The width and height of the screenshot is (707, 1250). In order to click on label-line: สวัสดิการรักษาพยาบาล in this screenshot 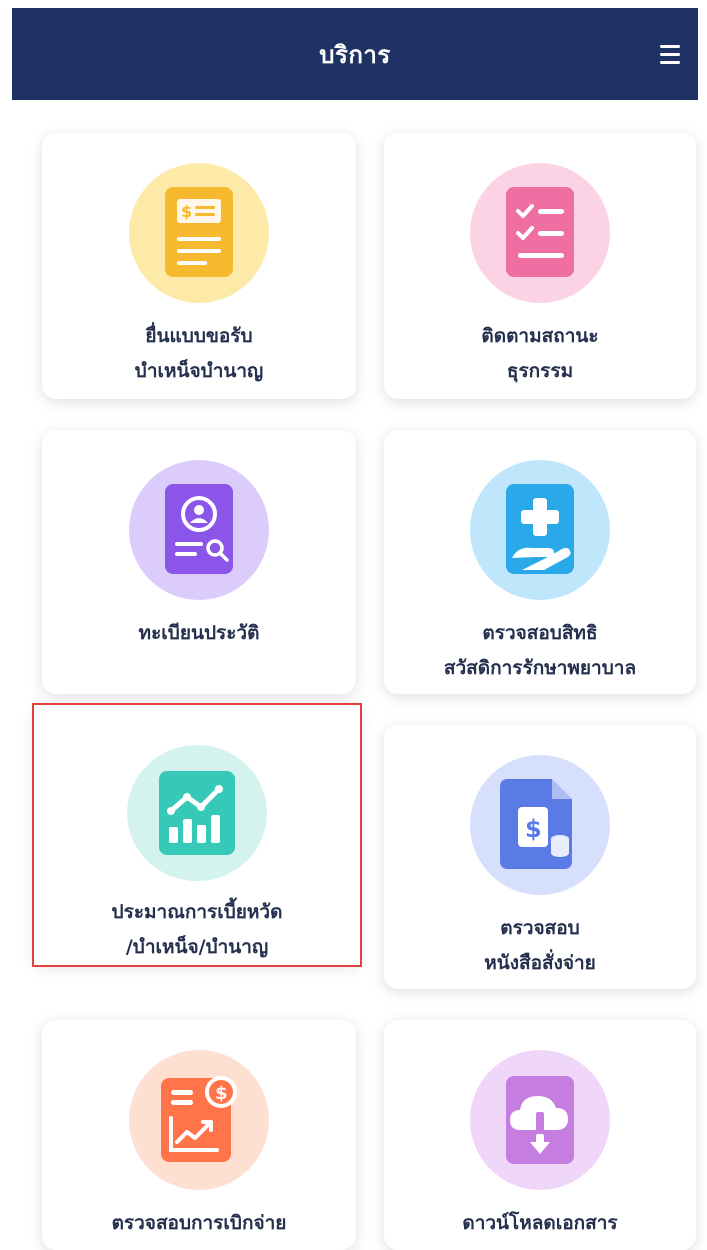, I will do `click(540, 668)`.